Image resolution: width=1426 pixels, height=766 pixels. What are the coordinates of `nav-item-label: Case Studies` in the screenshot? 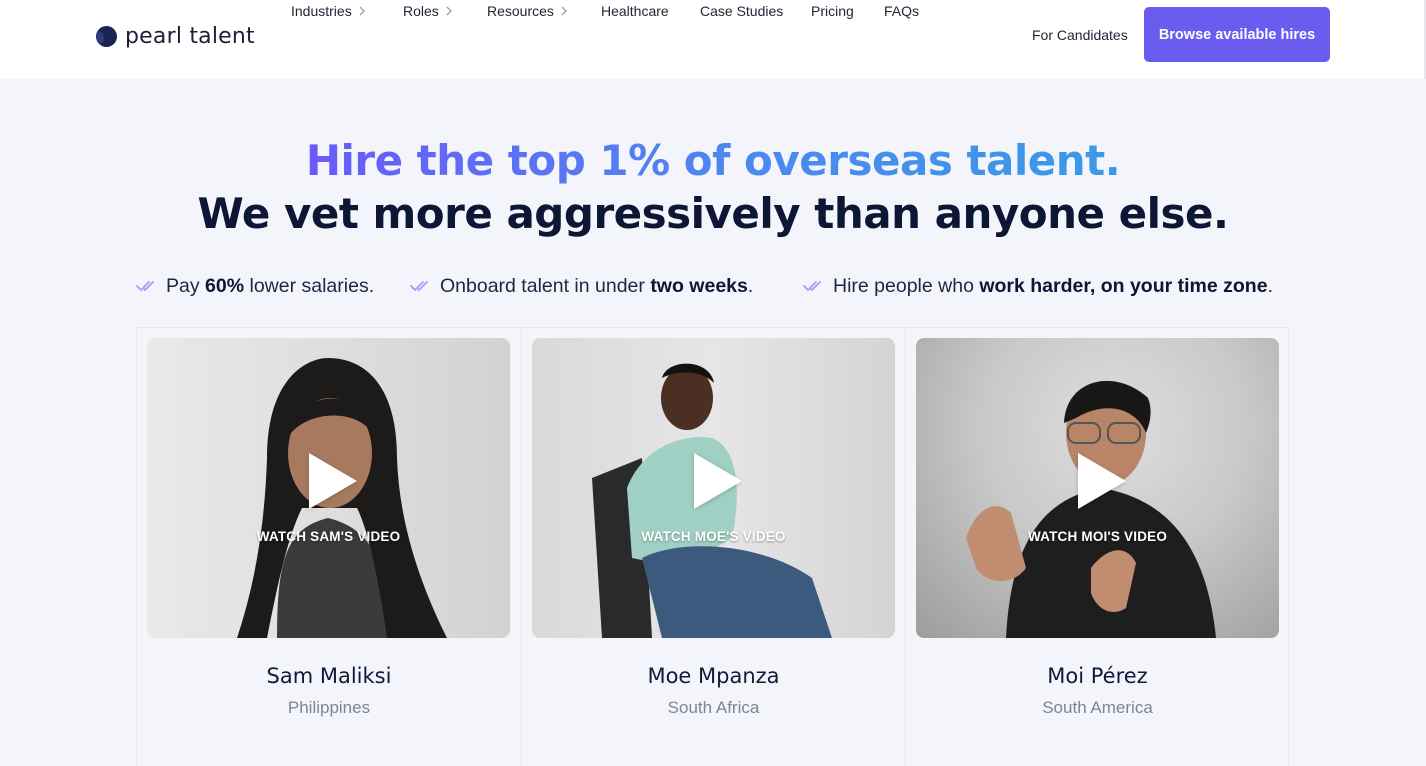 It's located at (742, 11).